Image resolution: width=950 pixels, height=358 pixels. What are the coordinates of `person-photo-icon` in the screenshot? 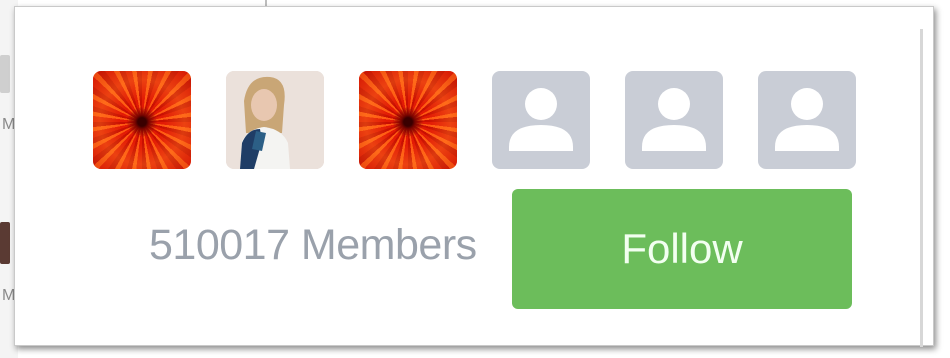 It's located at (275, 120).